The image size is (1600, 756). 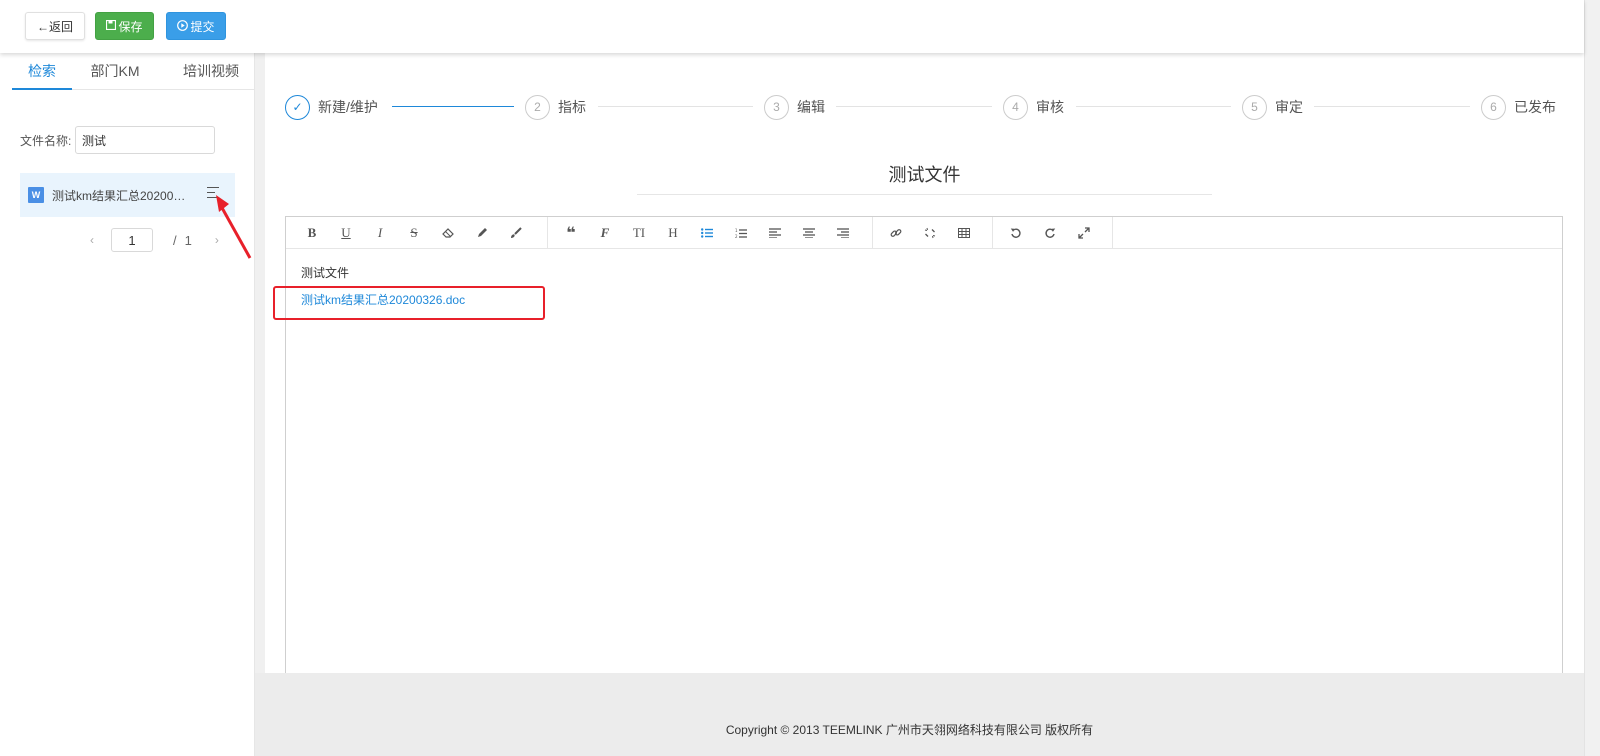 What do you see at coordinates (297, 107) in the screenshot?
I see `check-icon: ✓` at bounding box center [297, 107].